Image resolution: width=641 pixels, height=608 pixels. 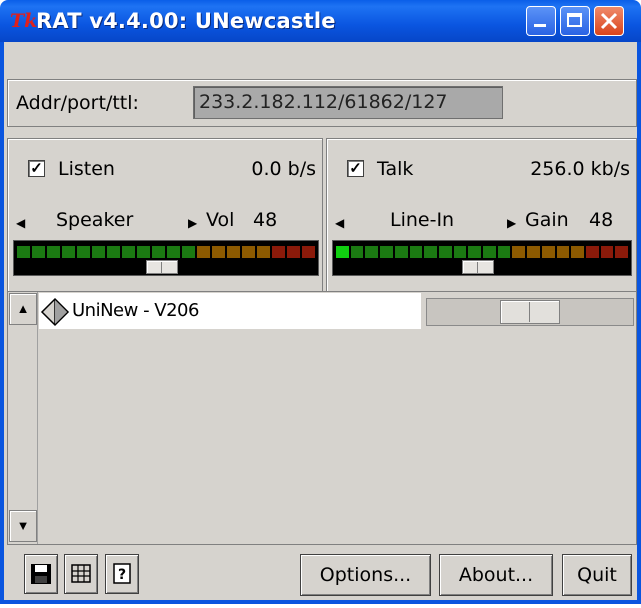 I want to click on address-label: Addr/port/ttl:, so click(x=77, y=103).